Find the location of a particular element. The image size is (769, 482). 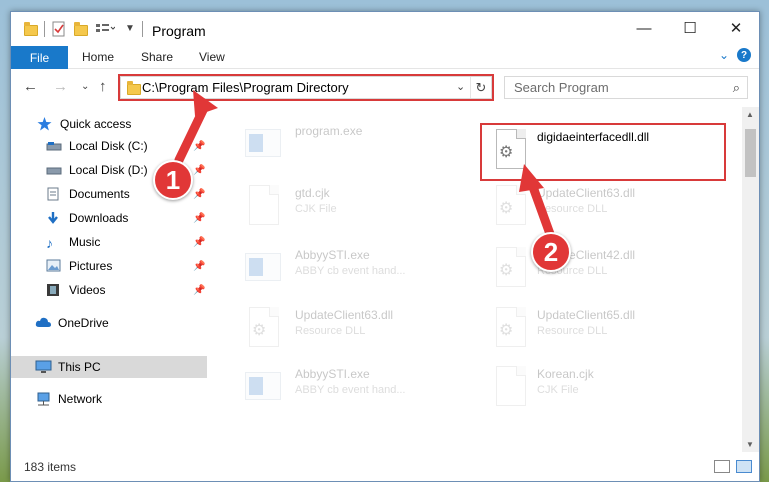

scroll-thumb is located at coordinates (750, 153).